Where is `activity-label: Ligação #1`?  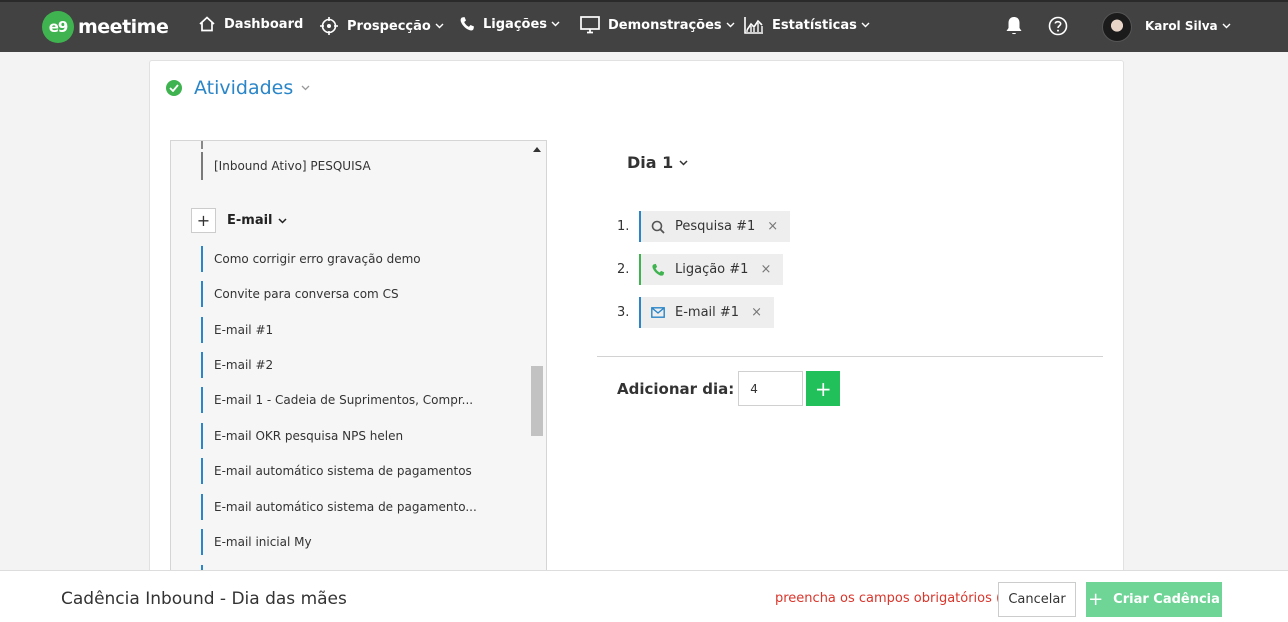 activity-label: Ligação #1 is located at coordinates (712, 269).